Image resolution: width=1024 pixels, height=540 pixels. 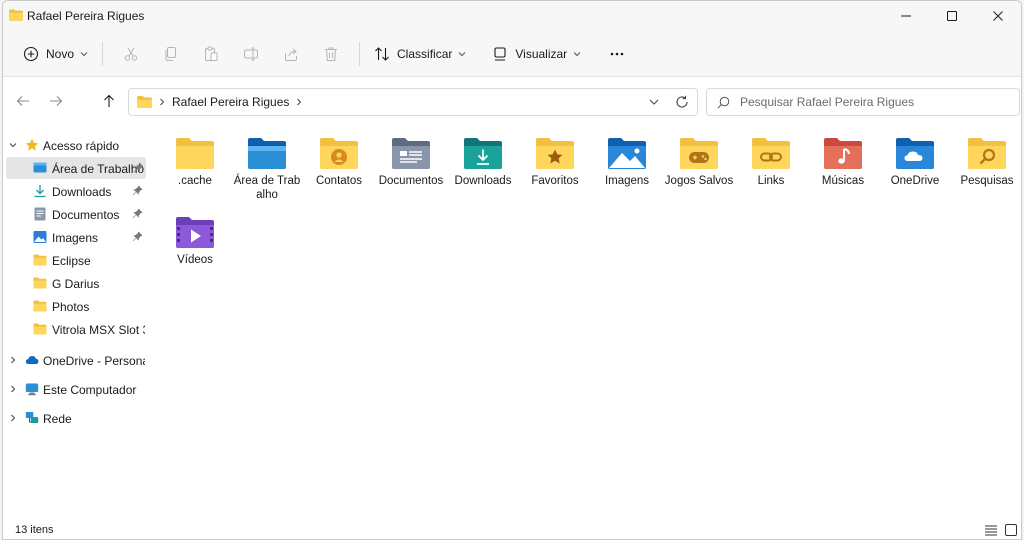 I want to click on sidebar-item-this-pc: Este Computador, so click(x=74, y=389).